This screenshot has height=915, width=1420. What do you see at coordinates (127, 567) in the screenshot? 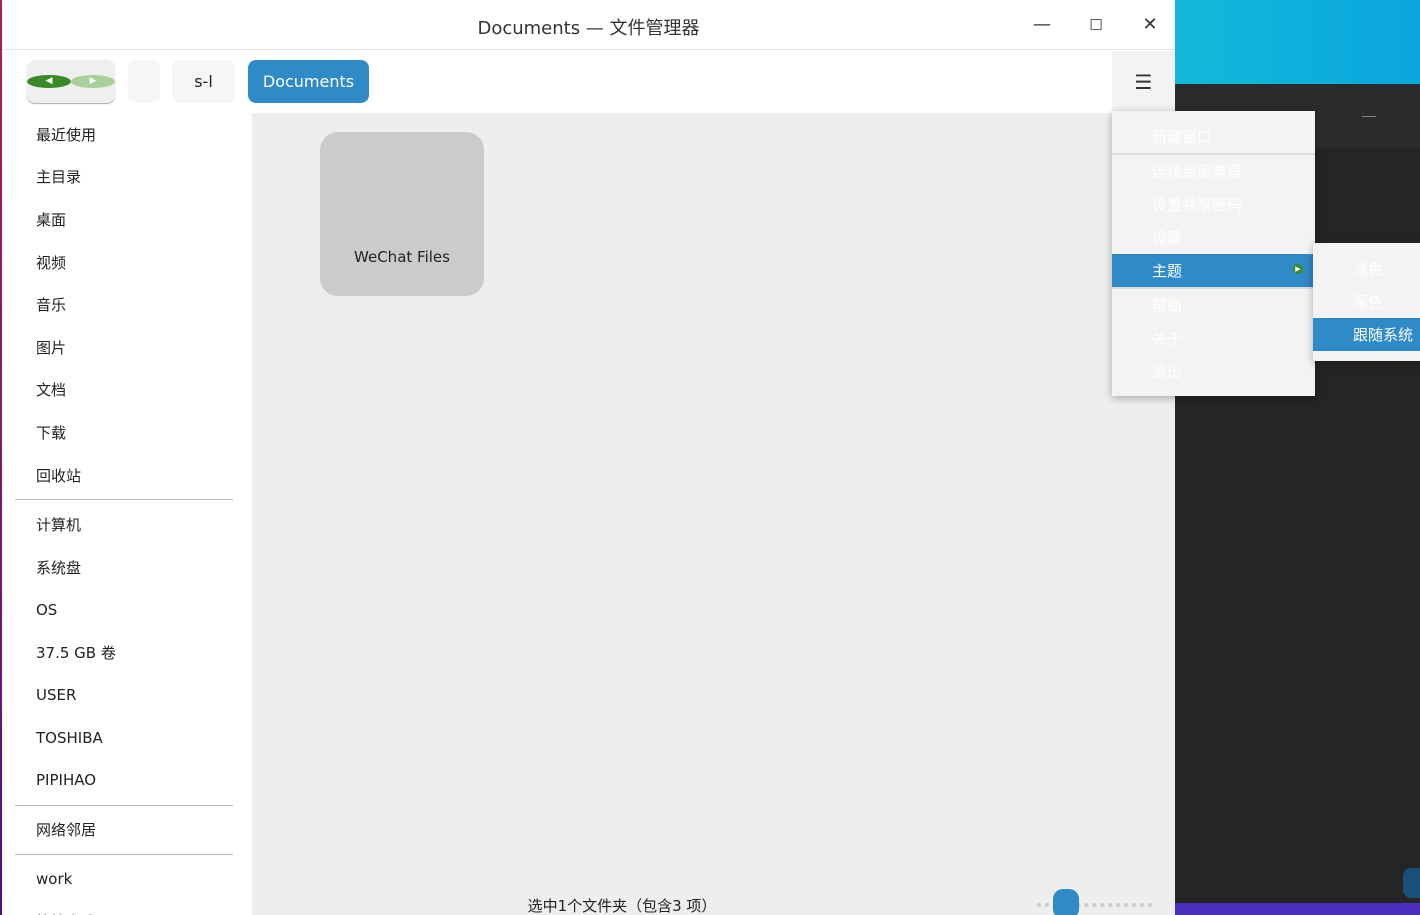
I see `sidebar-item-system-disk: 系统盘` at bounding box center [127, 567].